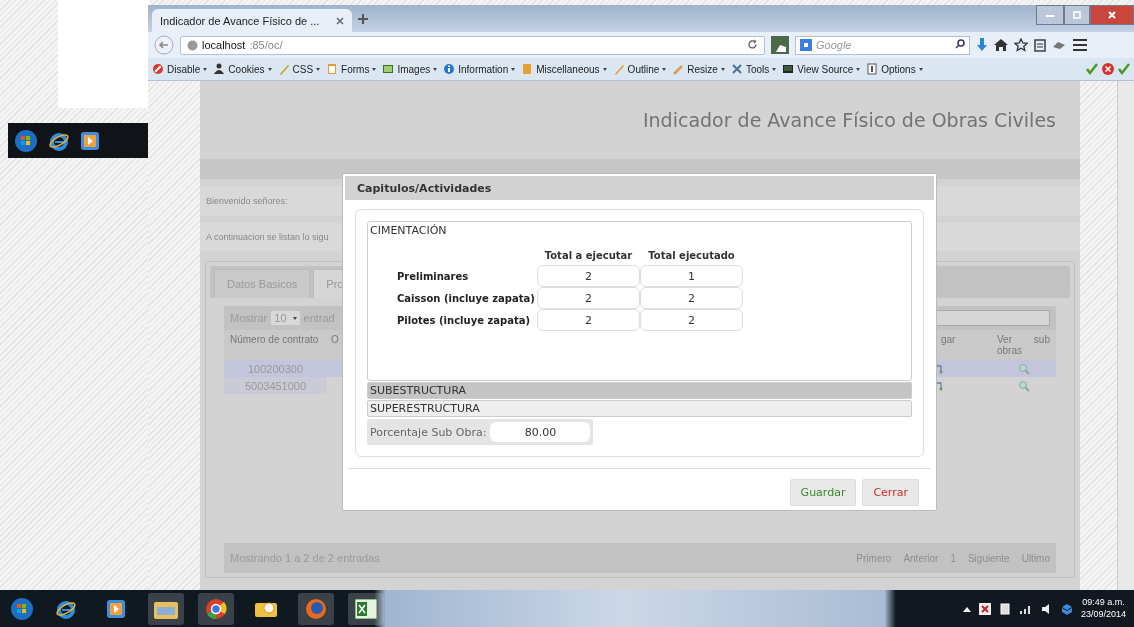  What do you see at coordinates (158, 69) in the screenshot?
I see `no-entry-icon` at bounding box center [158, 69].